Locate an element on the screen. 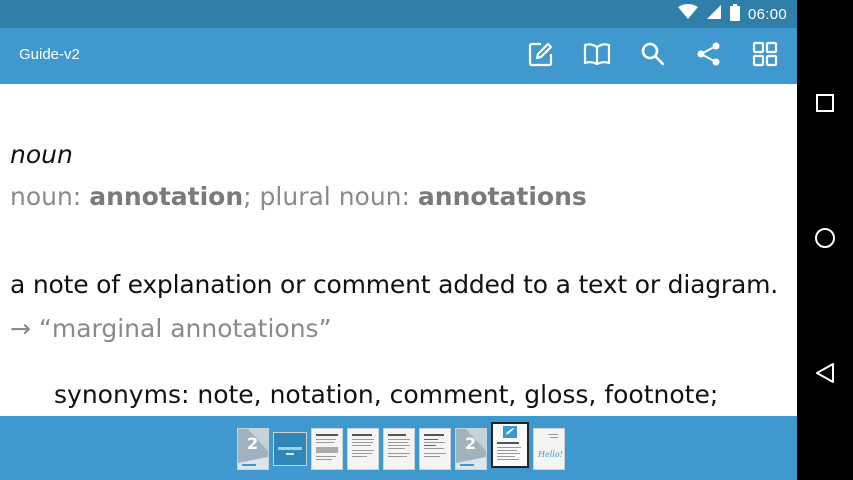 The image size is (853, 480). headword: annotation is located at coordinates (166, 196).